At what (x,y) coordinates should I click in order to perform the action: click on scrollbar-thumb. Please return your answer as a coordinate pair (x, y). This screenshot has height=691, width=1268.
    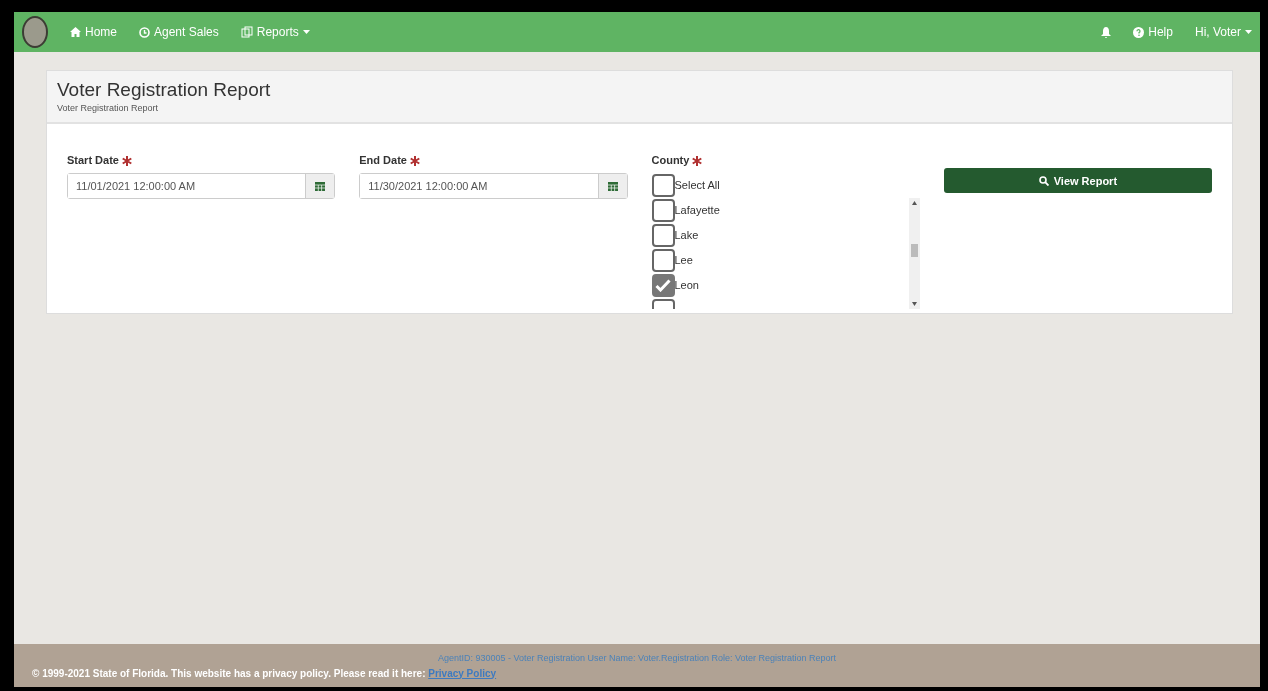
    Looking at the image, I should click on (914, 250).